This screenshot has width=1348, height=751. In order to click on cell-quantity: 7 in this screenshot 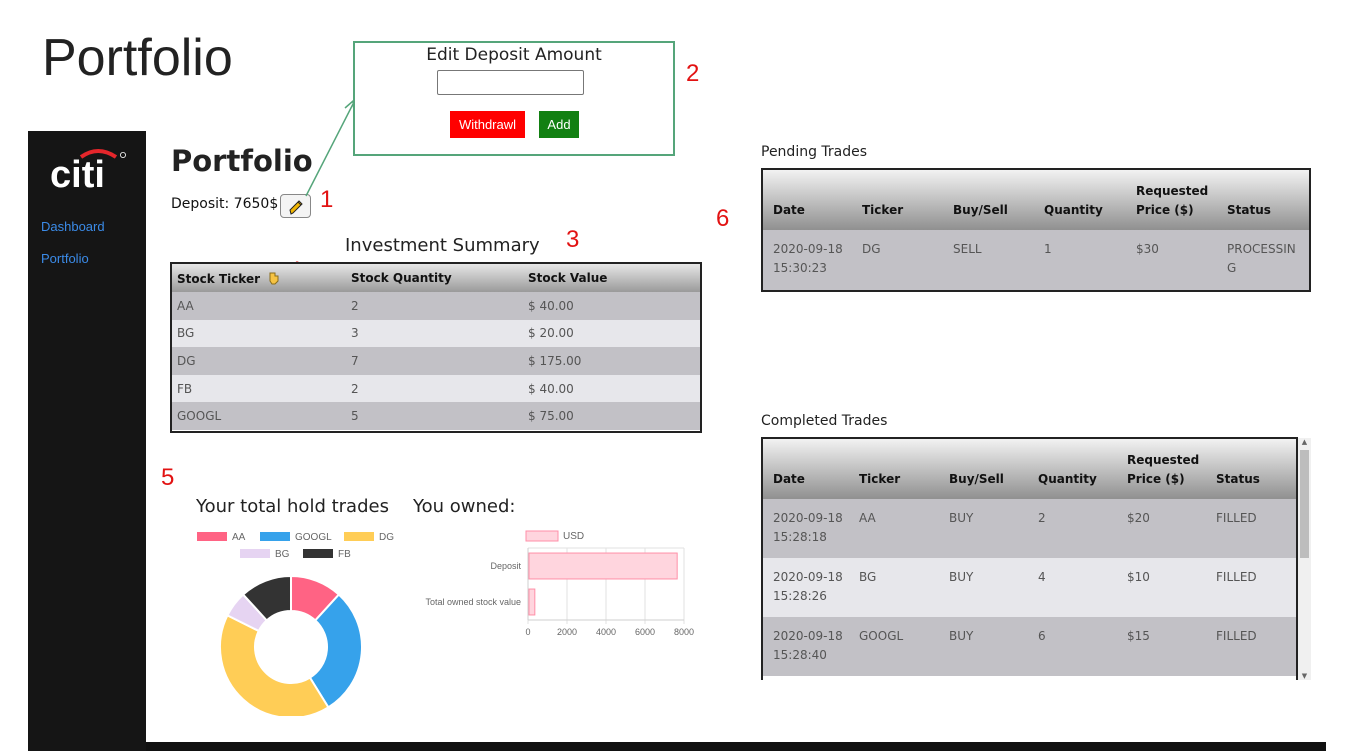, I will do `click(434, 361)`.